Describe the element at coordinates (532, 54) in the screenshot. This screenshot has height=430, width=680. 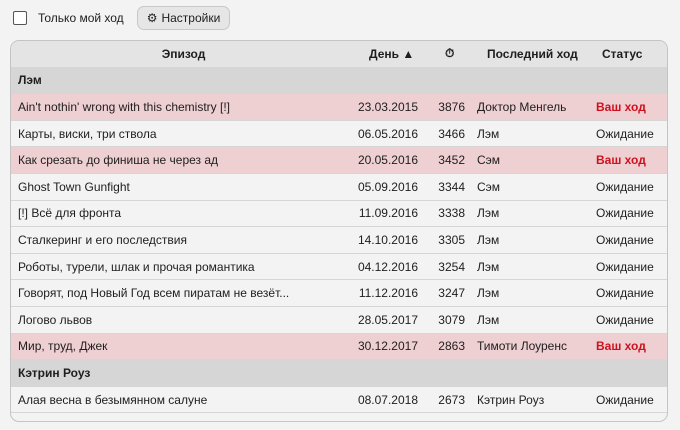
I see `column-last-move: Последний ход` at that location.